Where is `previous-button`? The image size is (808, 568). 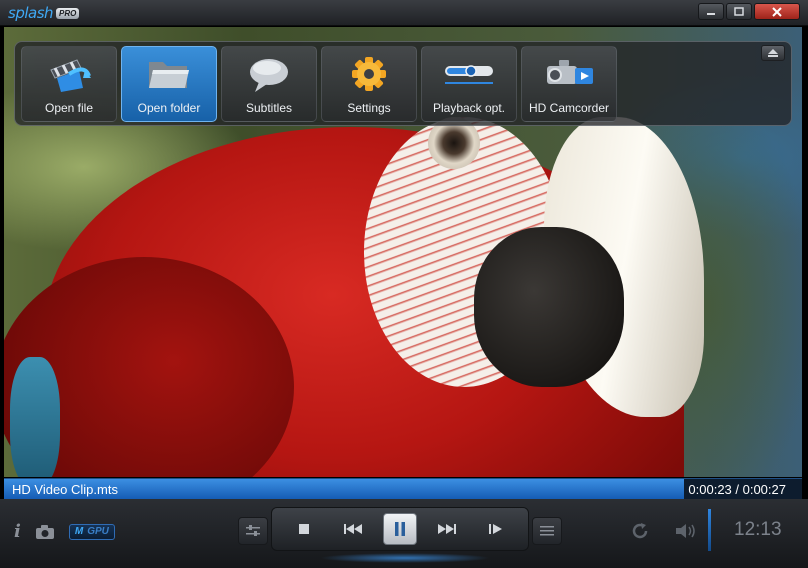 previous-button is located at coordinates (353, 529).